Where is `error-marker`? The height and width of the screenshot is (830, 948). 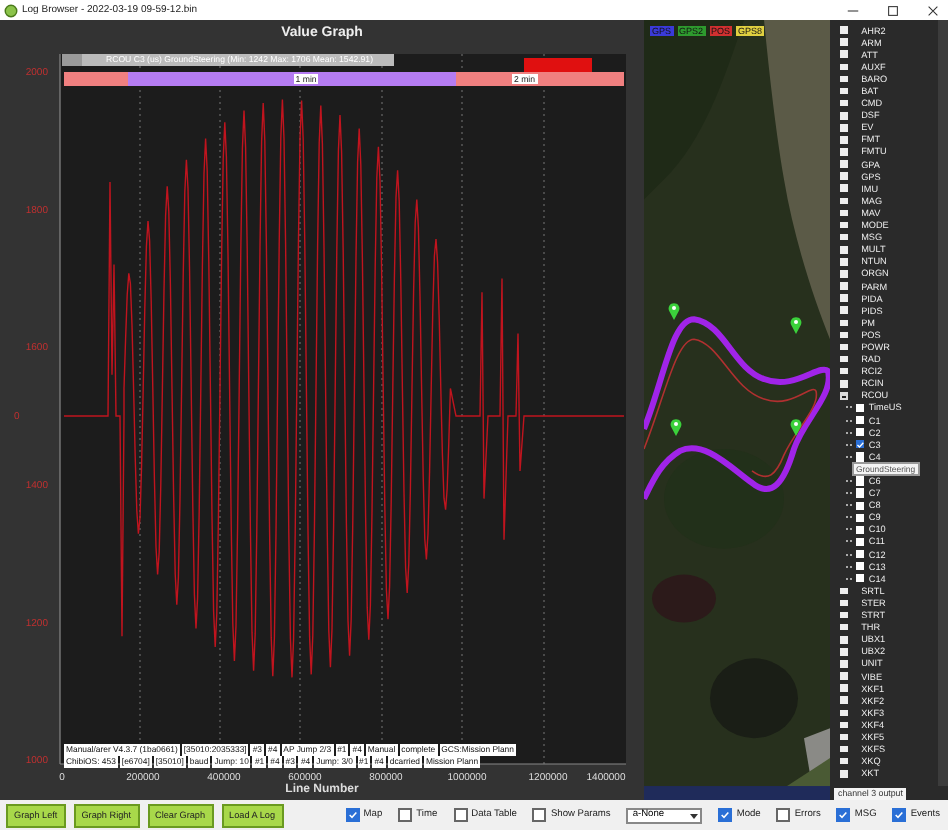 error-marker is located at coordinates (558, 65).